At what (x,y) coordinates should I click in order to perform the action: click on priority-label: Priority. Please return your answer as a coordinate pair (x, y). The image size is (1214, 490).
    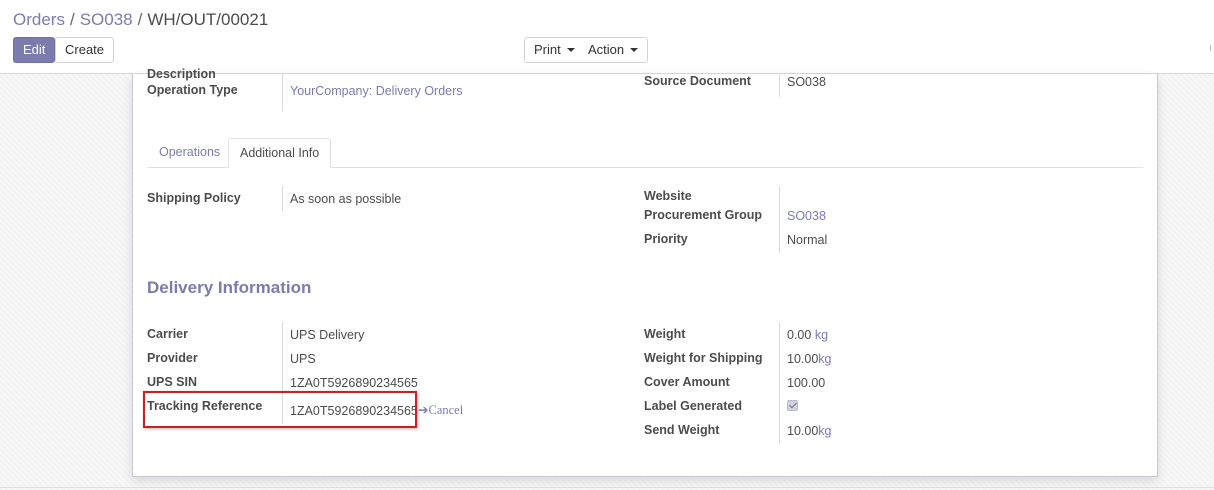
    Looking at the image, I should click on (666, 239).